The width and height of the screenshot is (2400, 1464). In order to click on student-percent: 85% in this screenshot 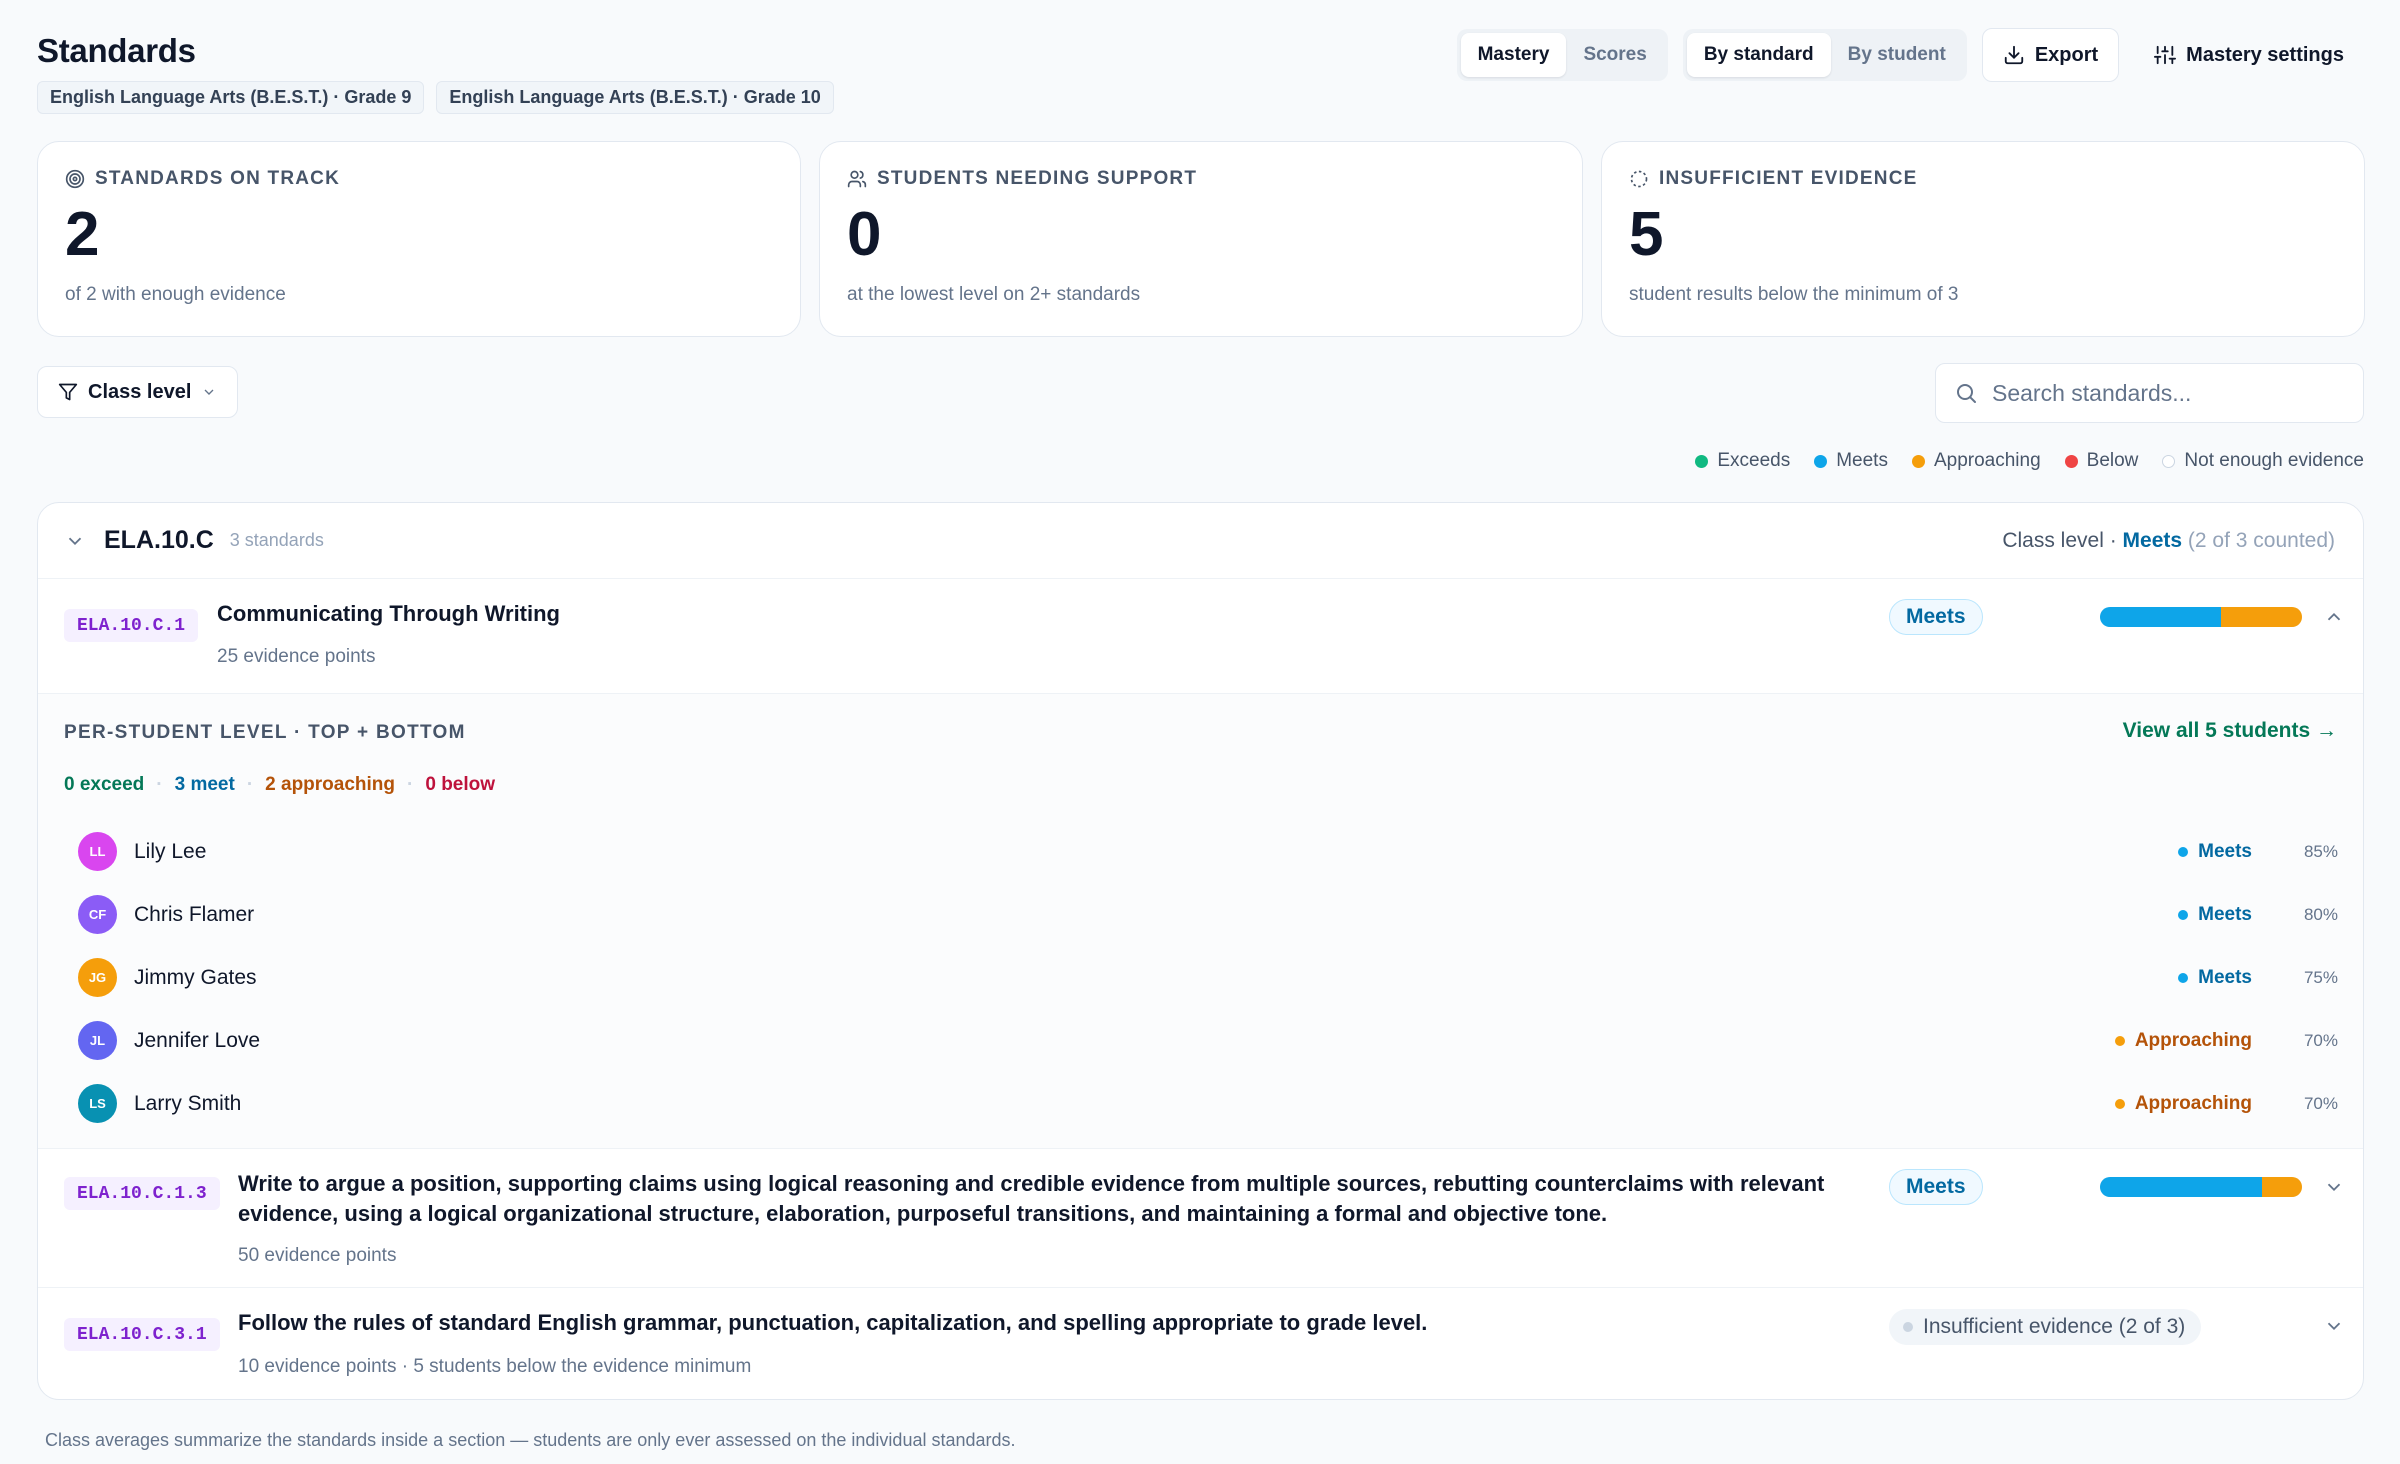, I will do `click(2320, 851)`.